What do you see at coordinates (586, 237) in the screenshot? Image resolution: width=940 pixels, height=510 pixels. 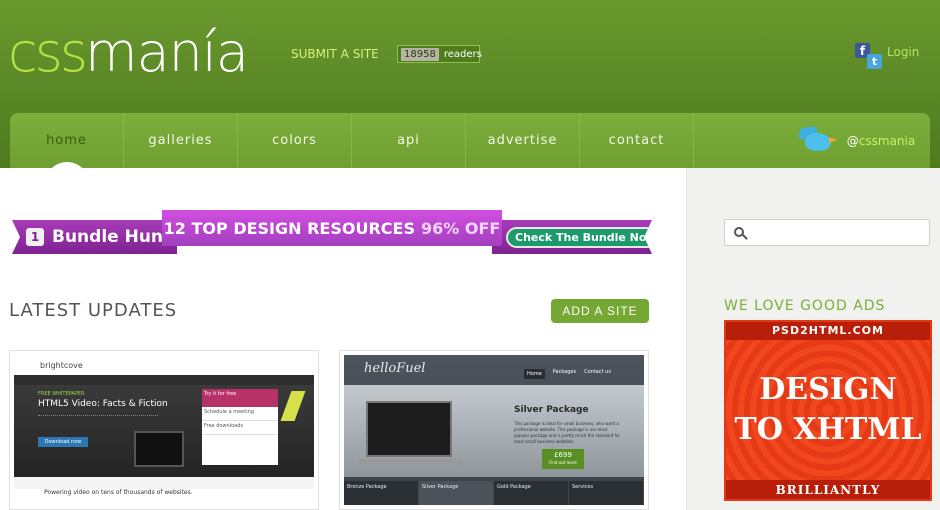 I see `check-bundle-button: Check The Bundle Now` at bounding box center [586, 237].